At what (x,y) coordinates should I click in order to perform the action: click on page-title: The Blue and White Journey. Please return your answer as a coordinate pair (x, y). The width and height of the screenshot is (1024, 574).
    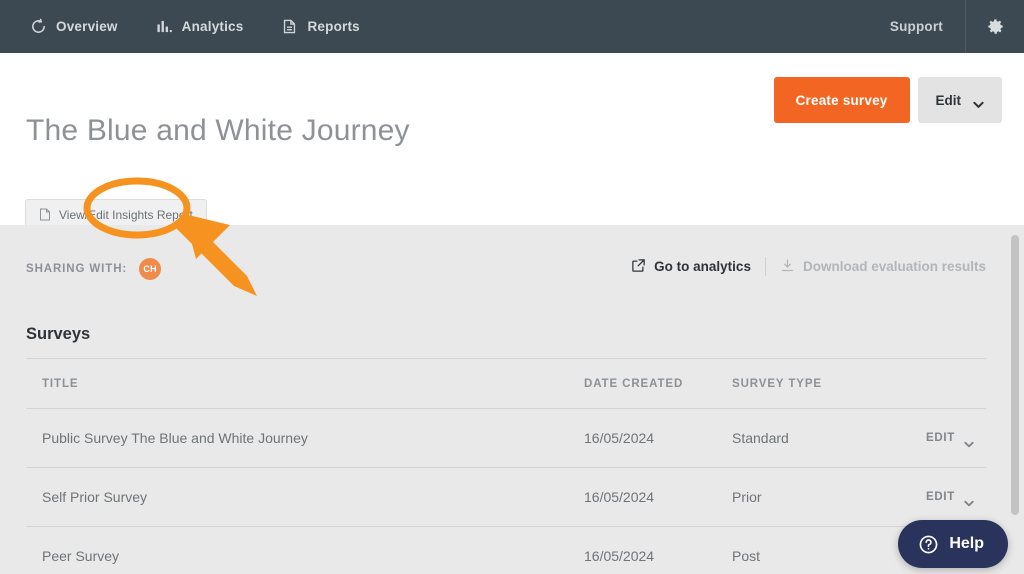
    Looking at the image, I should click on (218, 130).